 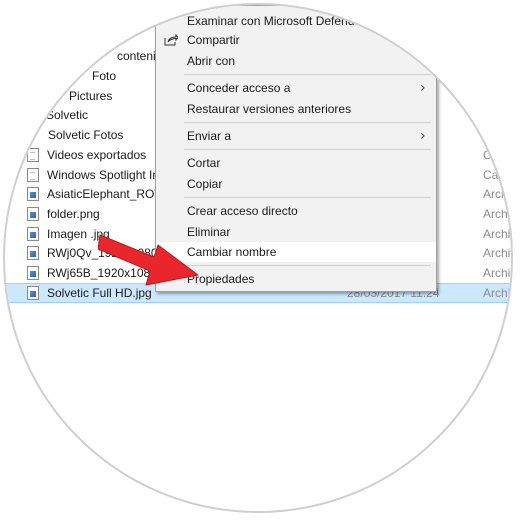 I want to click on file-name: Pictures, so click(x=91, y=96).